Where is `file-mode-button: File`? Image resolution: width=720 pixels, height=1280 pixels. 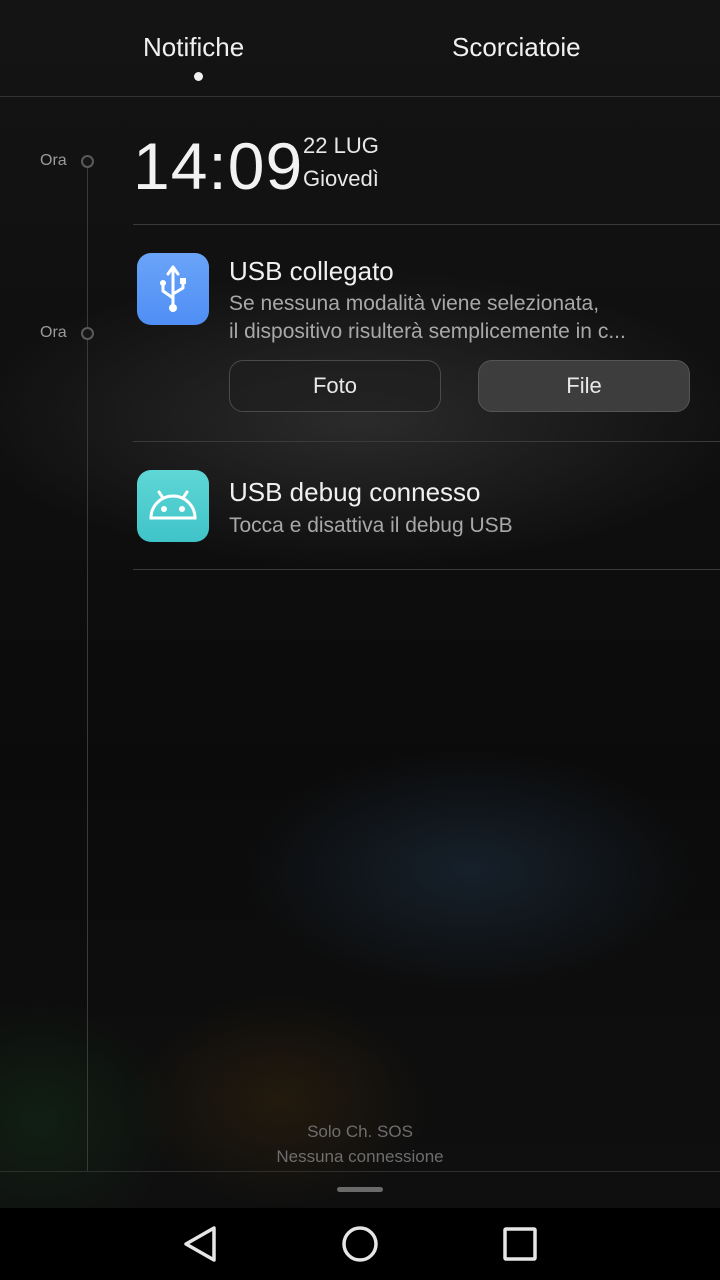 file-mode-button: File is located at coordinates (584, 386).